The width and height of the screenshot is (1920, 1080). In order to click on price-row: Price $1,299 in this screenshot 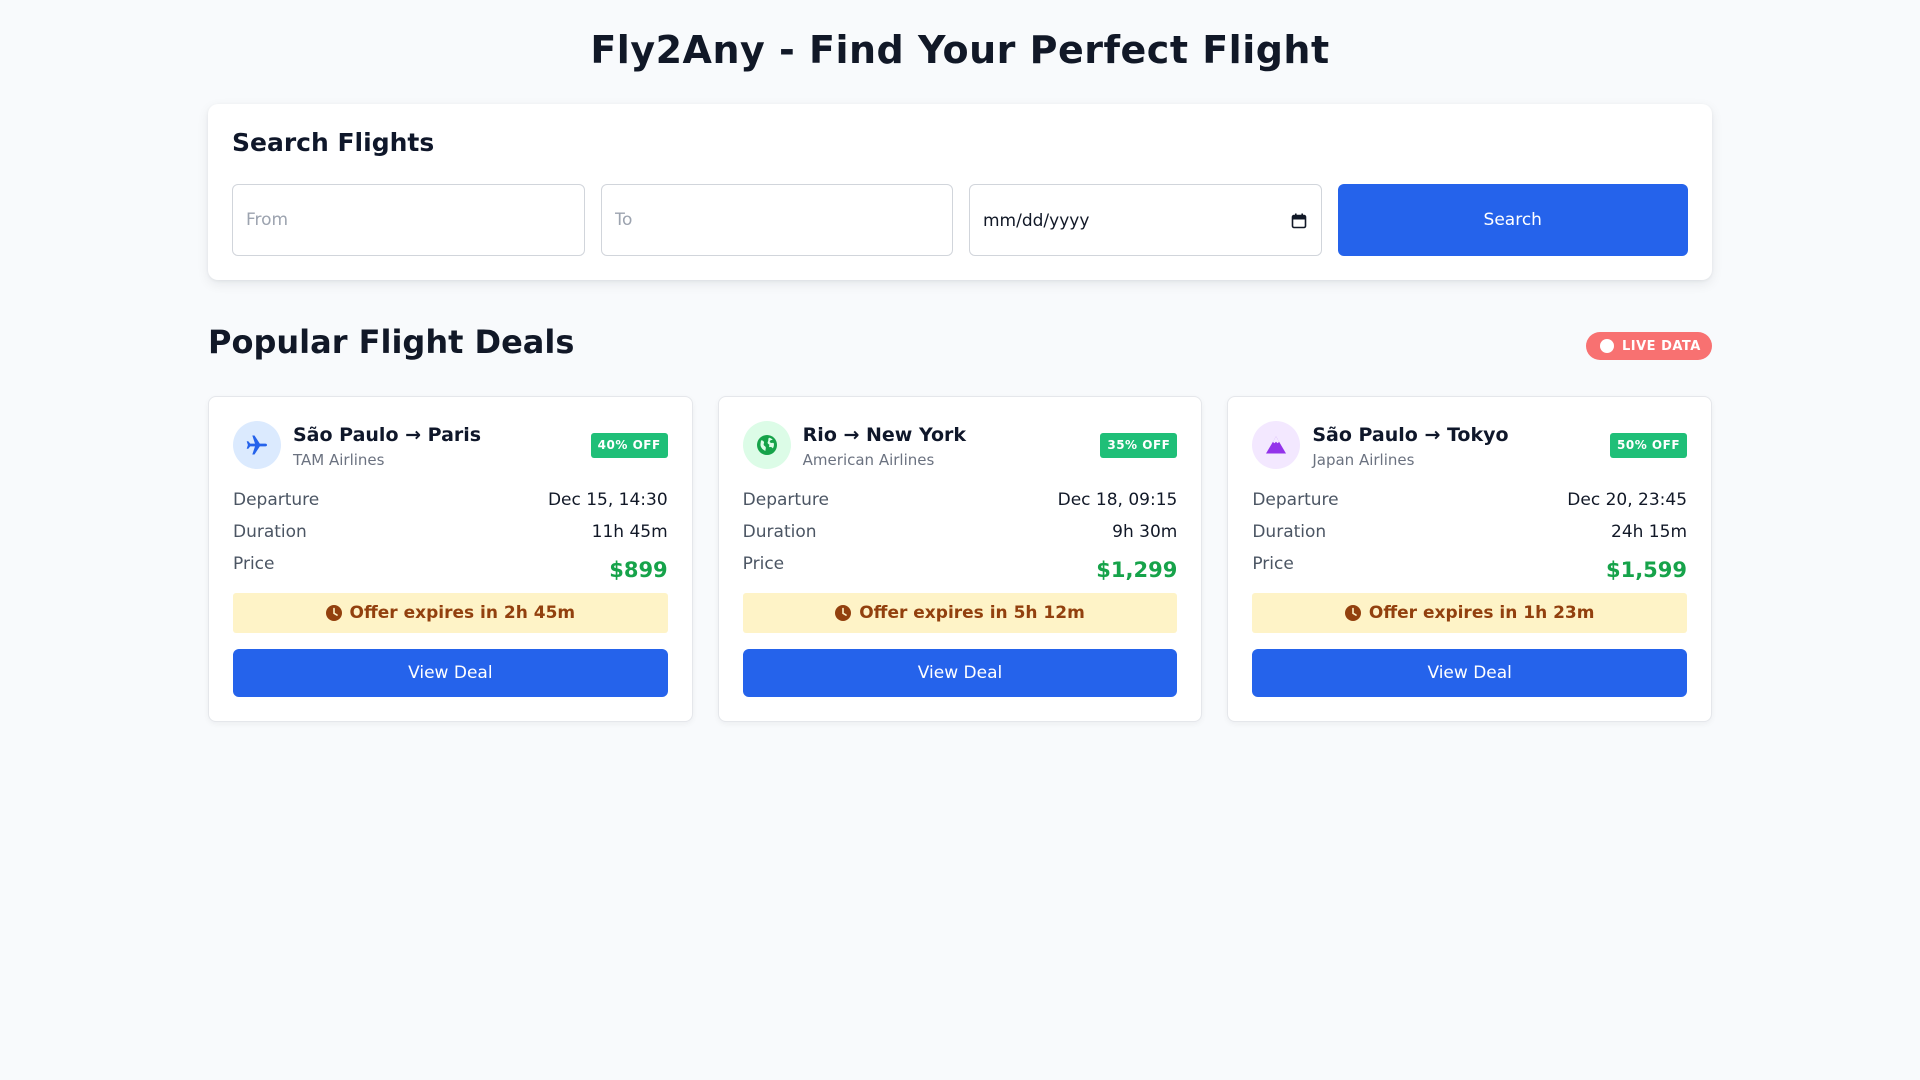, I will do `click(960, 568)`.